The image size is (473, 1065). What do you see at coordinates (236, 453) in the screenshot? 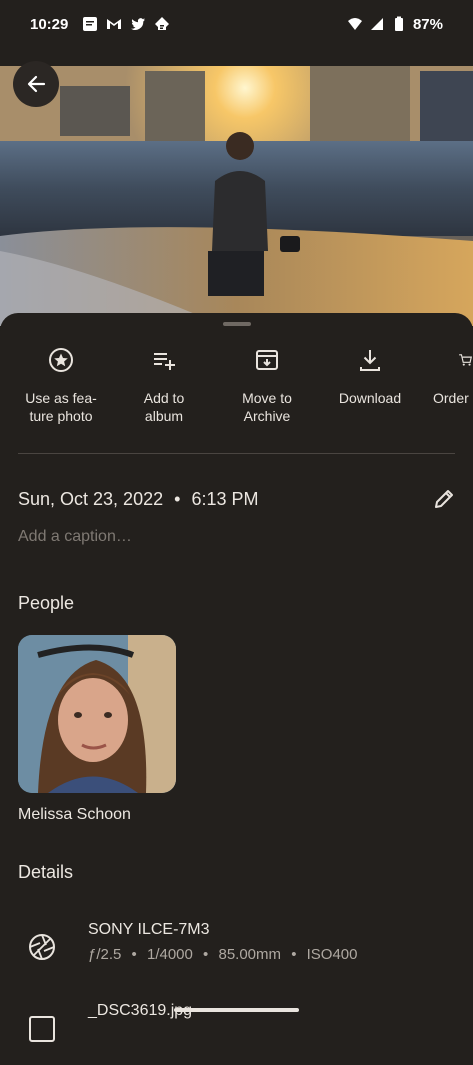
I see `divider` at bounding box center [236, 453].